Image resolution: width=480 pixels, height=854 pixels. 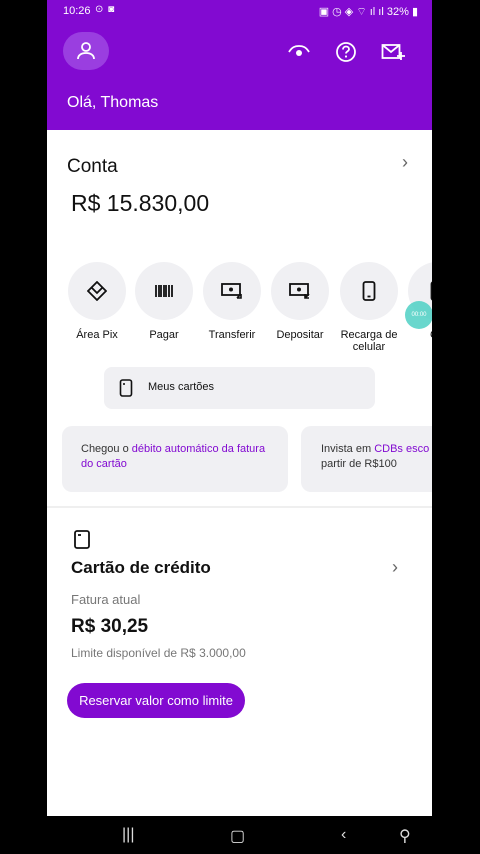 I want to click on battery-percent: 32%, so click(x=397, y=12).